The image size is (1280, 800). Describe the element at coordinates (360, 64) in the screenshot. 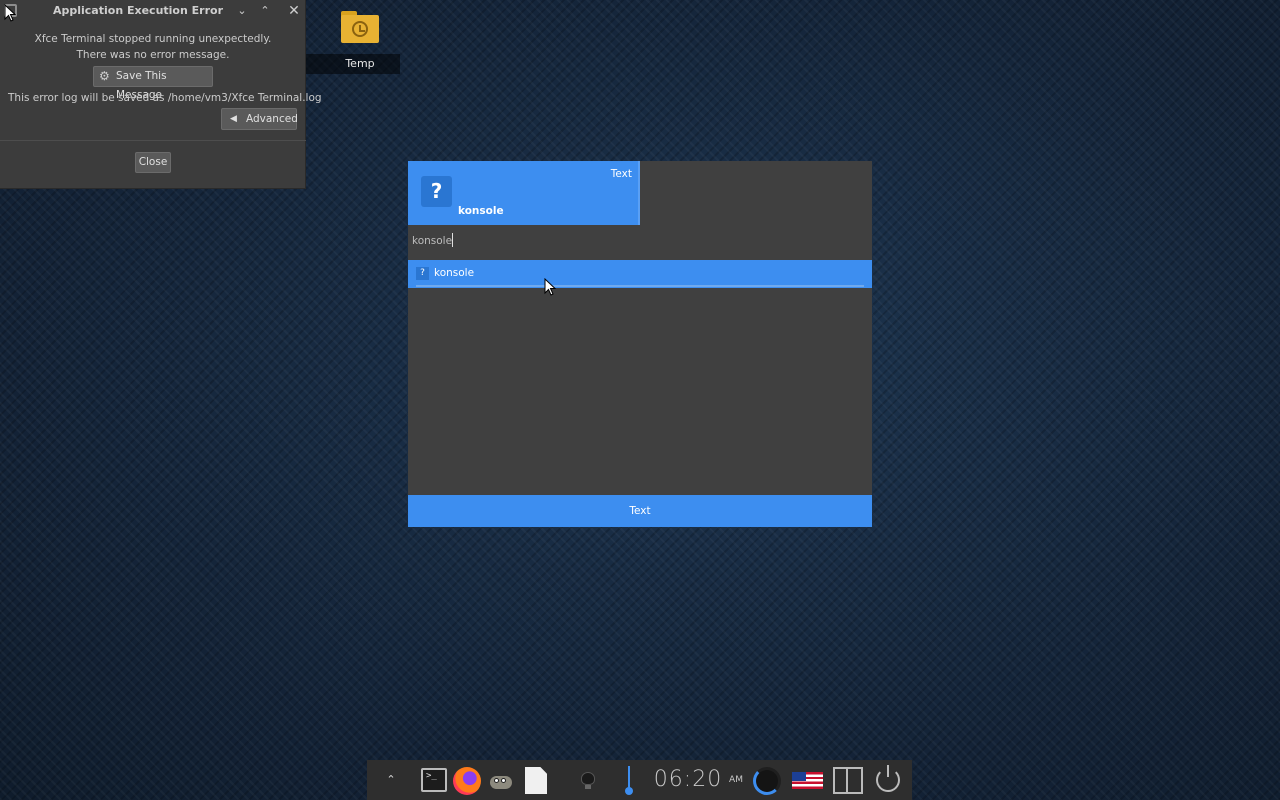

I see `desktop-icon-label: Temp` at that location.